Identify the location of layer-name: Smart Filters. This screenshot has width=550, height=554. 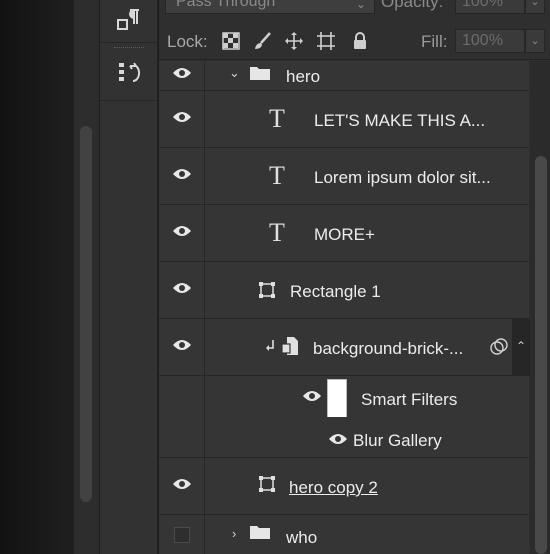
(409, 399).